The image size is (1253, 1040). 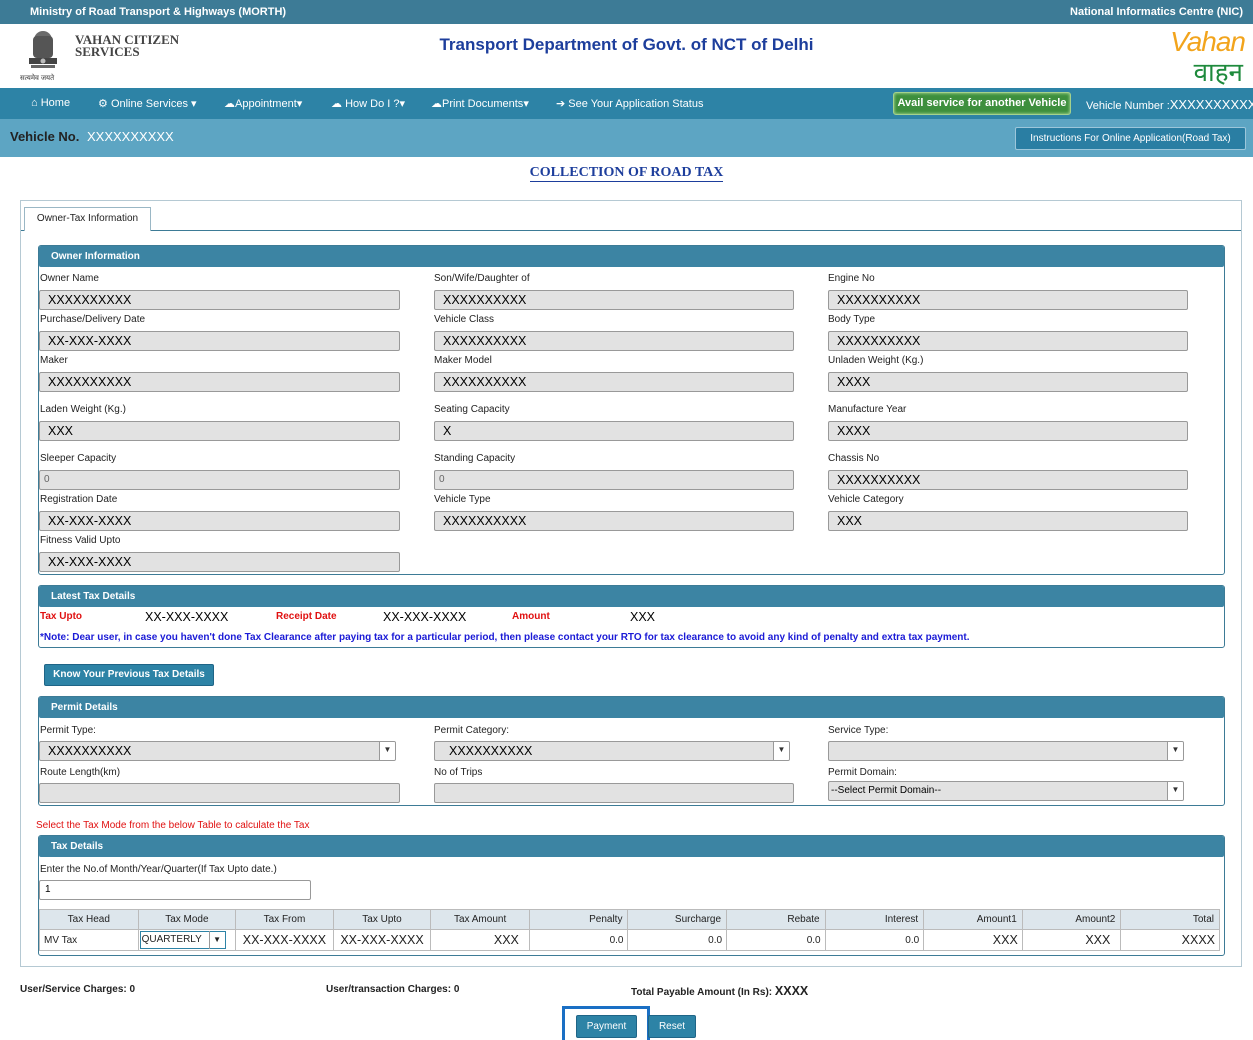 I want to click on body-type-label: Body Type, so click(x=852, y=319).